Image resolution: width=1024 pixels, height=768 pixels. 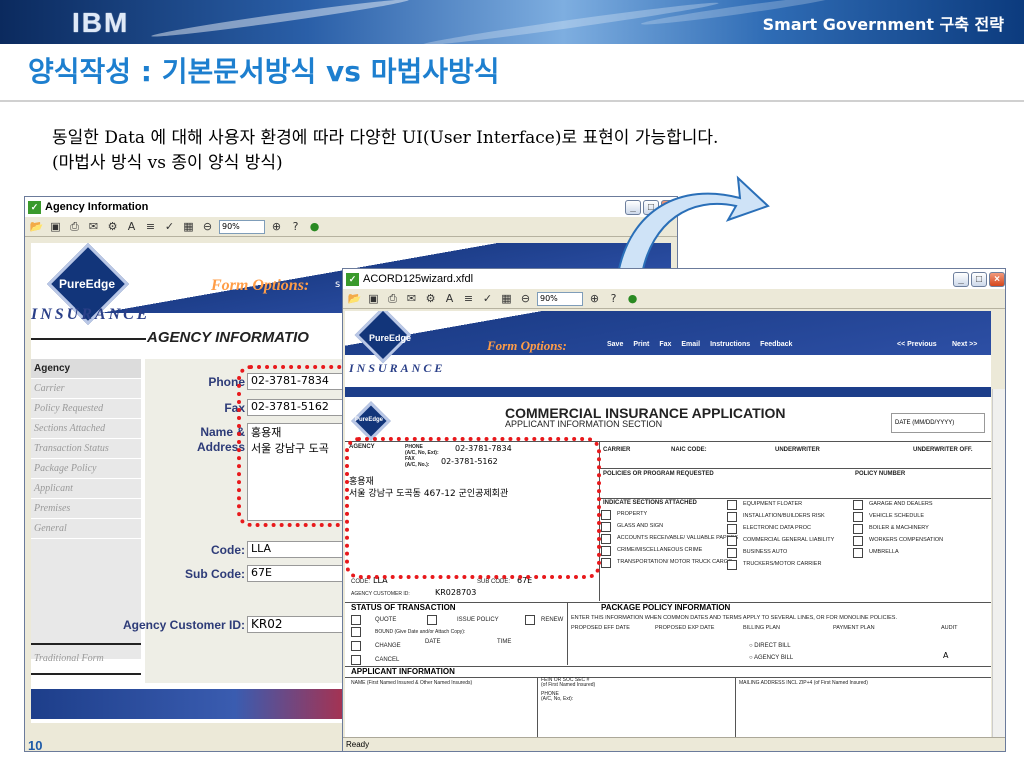 What do you see at coordinates (86, 429) in the screenshot?
I see `nav-item-sections-attached: Sections Attached` at bounding box center [86, 429].